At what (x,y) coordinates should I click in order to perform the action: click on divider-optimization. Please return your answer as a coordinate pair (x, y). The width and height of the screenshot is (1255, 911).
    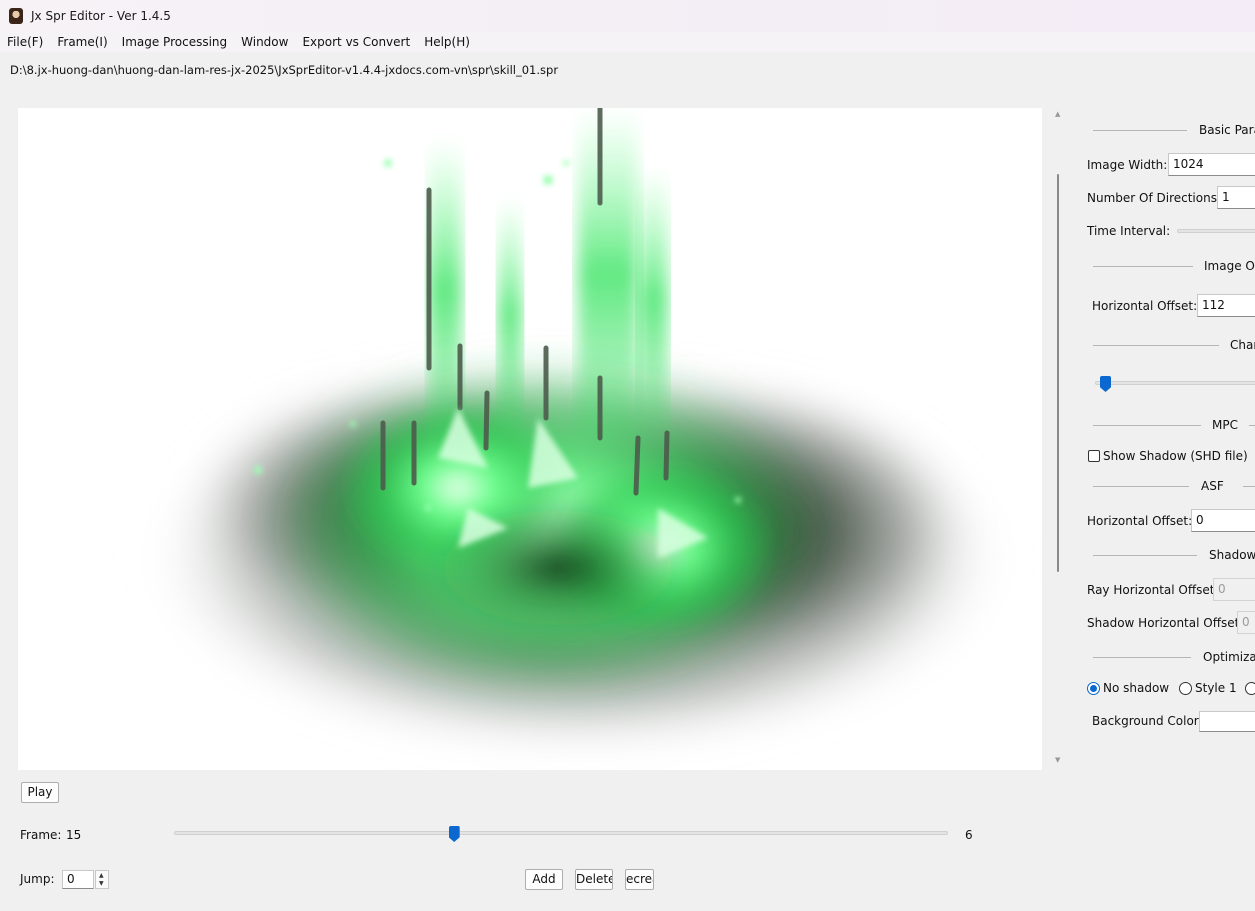
    Looking at the image, I should click on (1142, 657).